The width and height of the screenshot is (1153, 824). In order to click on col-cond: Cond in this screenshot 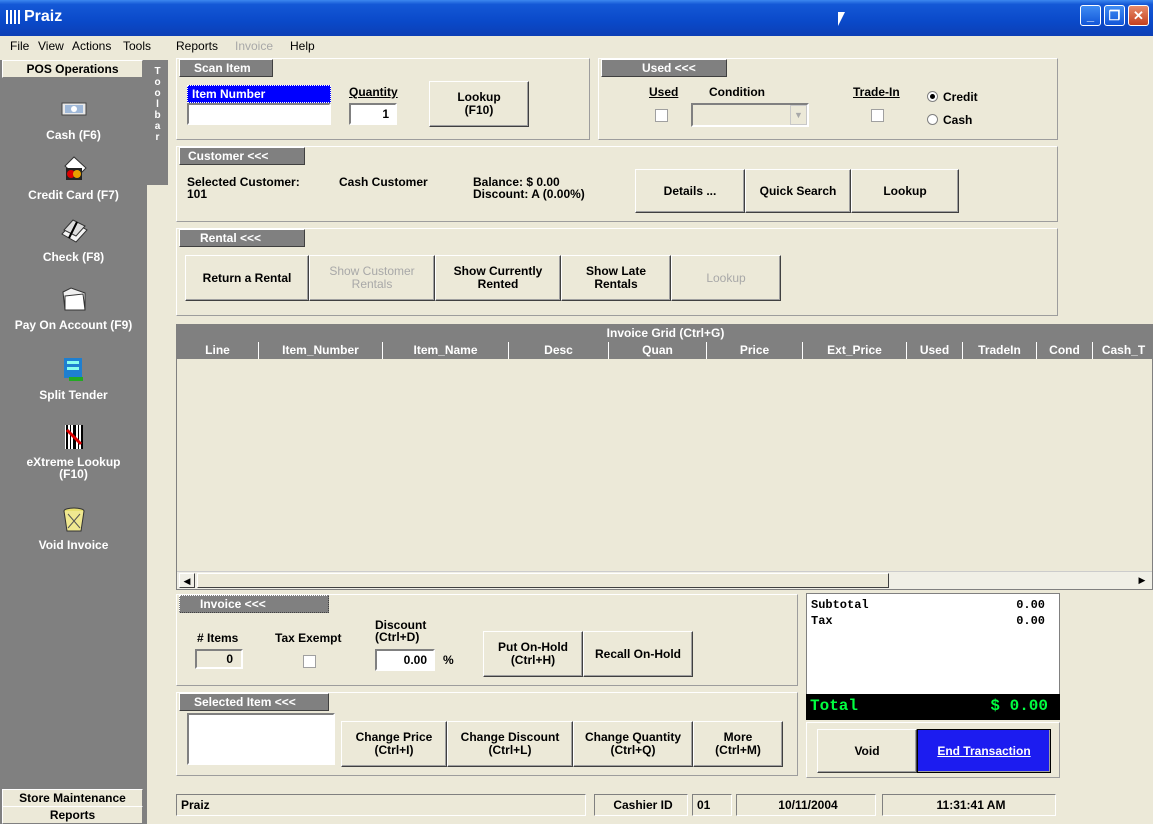, I will do `click(1065, 350)`.